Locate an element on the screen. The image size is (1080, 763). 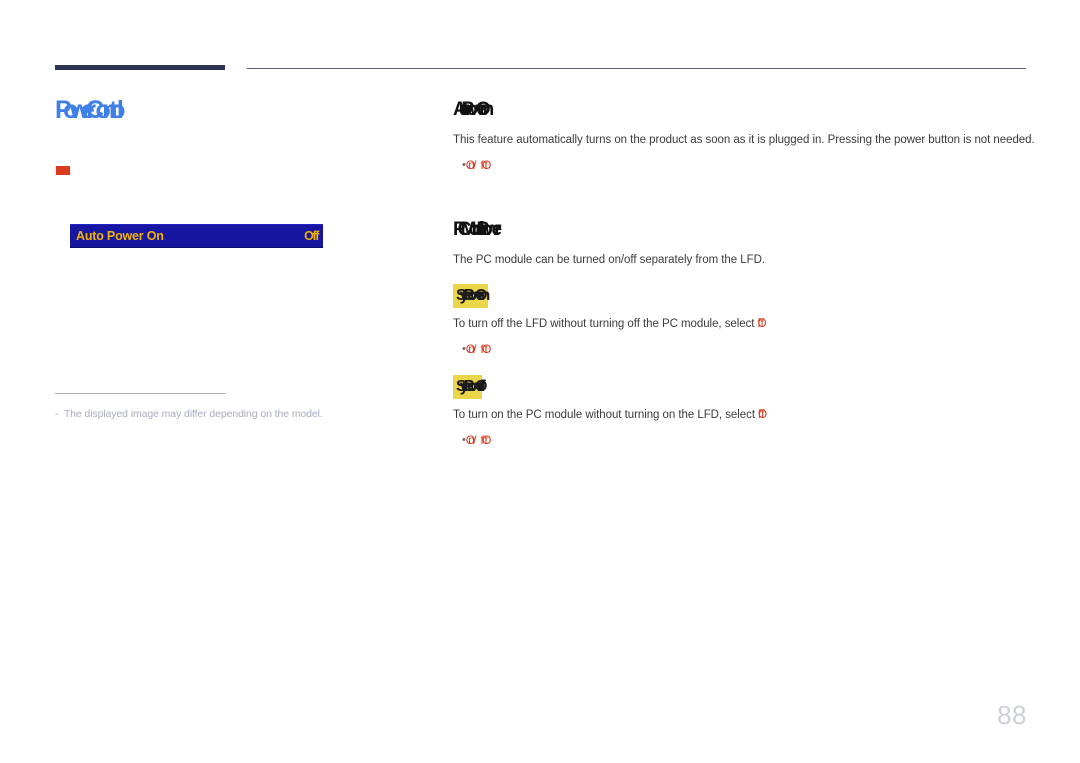
highlight-label: Sync Power-On is located at coordinates (473, 295).